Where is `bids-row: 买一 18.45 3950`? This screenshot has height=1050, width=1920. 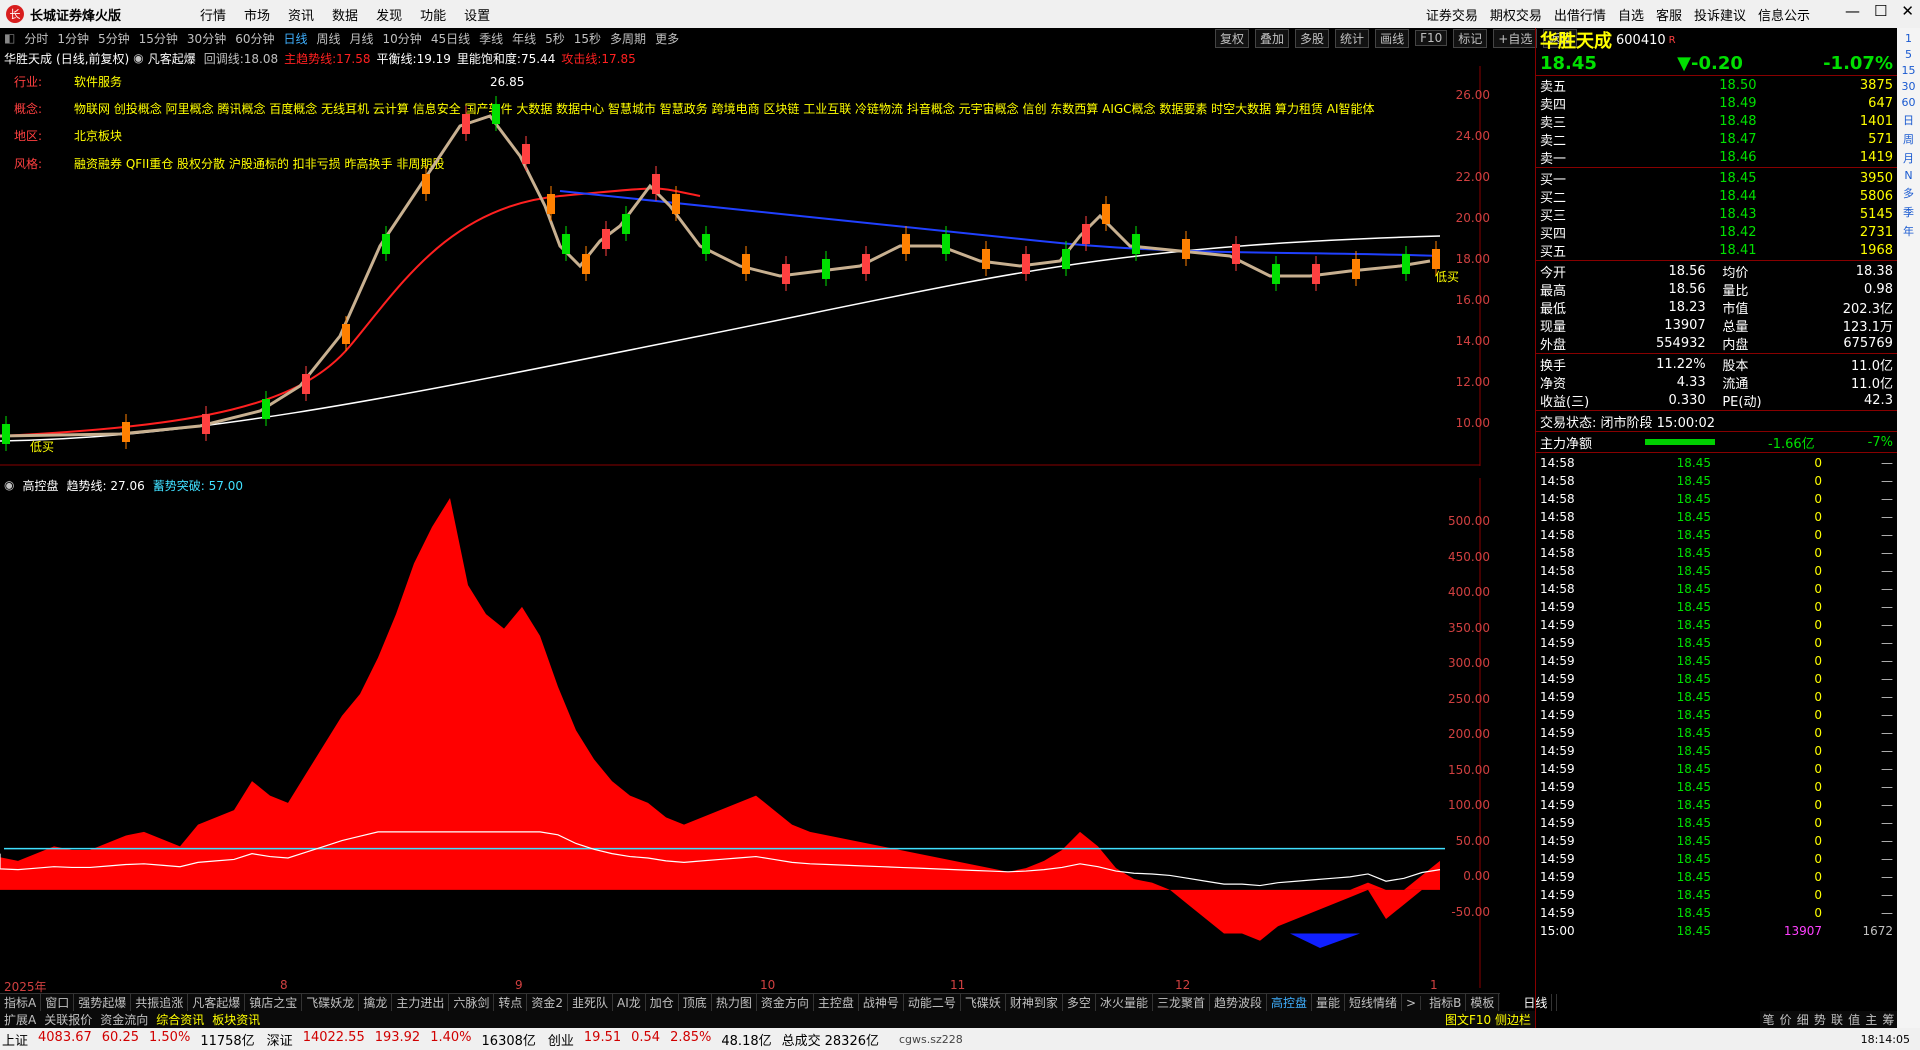 bids-row: 买一 18.45 3950 is located at coordinates (1716, 178).